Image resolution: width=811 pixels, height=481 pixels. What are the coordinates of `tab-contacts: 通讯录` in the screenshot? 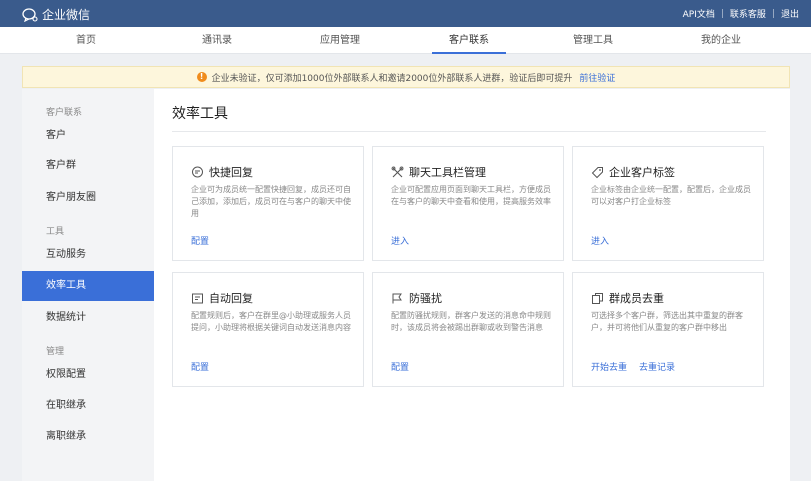 It's located at (217, 40).